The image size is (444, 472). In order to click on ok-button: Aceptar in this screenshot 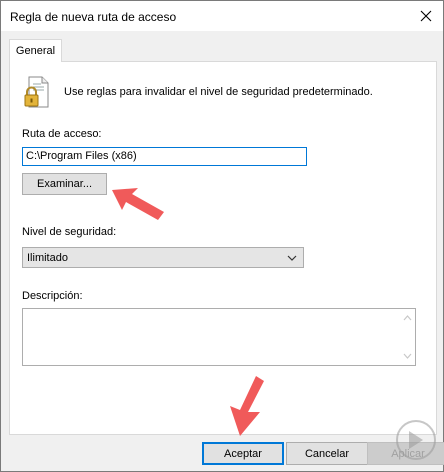, I will do `click(243, 453)`.